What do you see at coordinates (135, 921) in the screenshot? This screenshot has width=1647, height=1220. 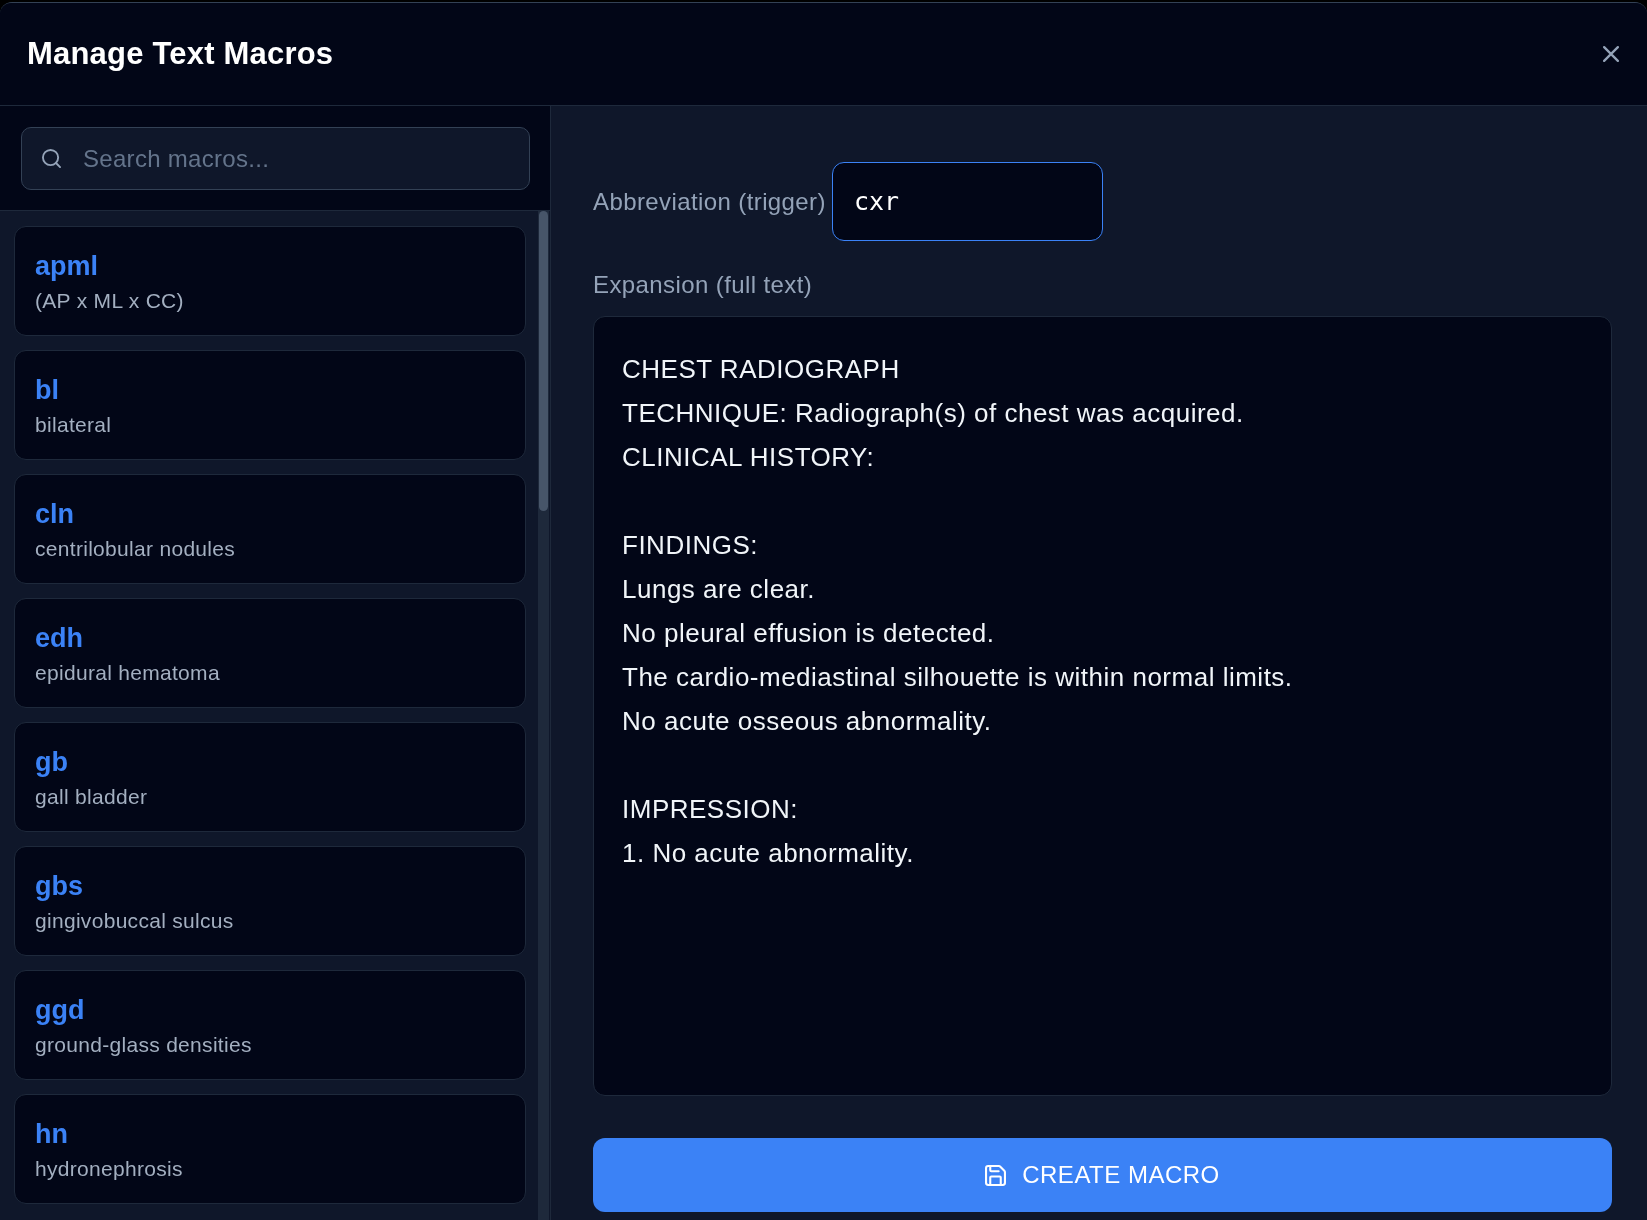 I see `macro-expansion: gingivobuccal sulcus` at bounding box center [135, 921].